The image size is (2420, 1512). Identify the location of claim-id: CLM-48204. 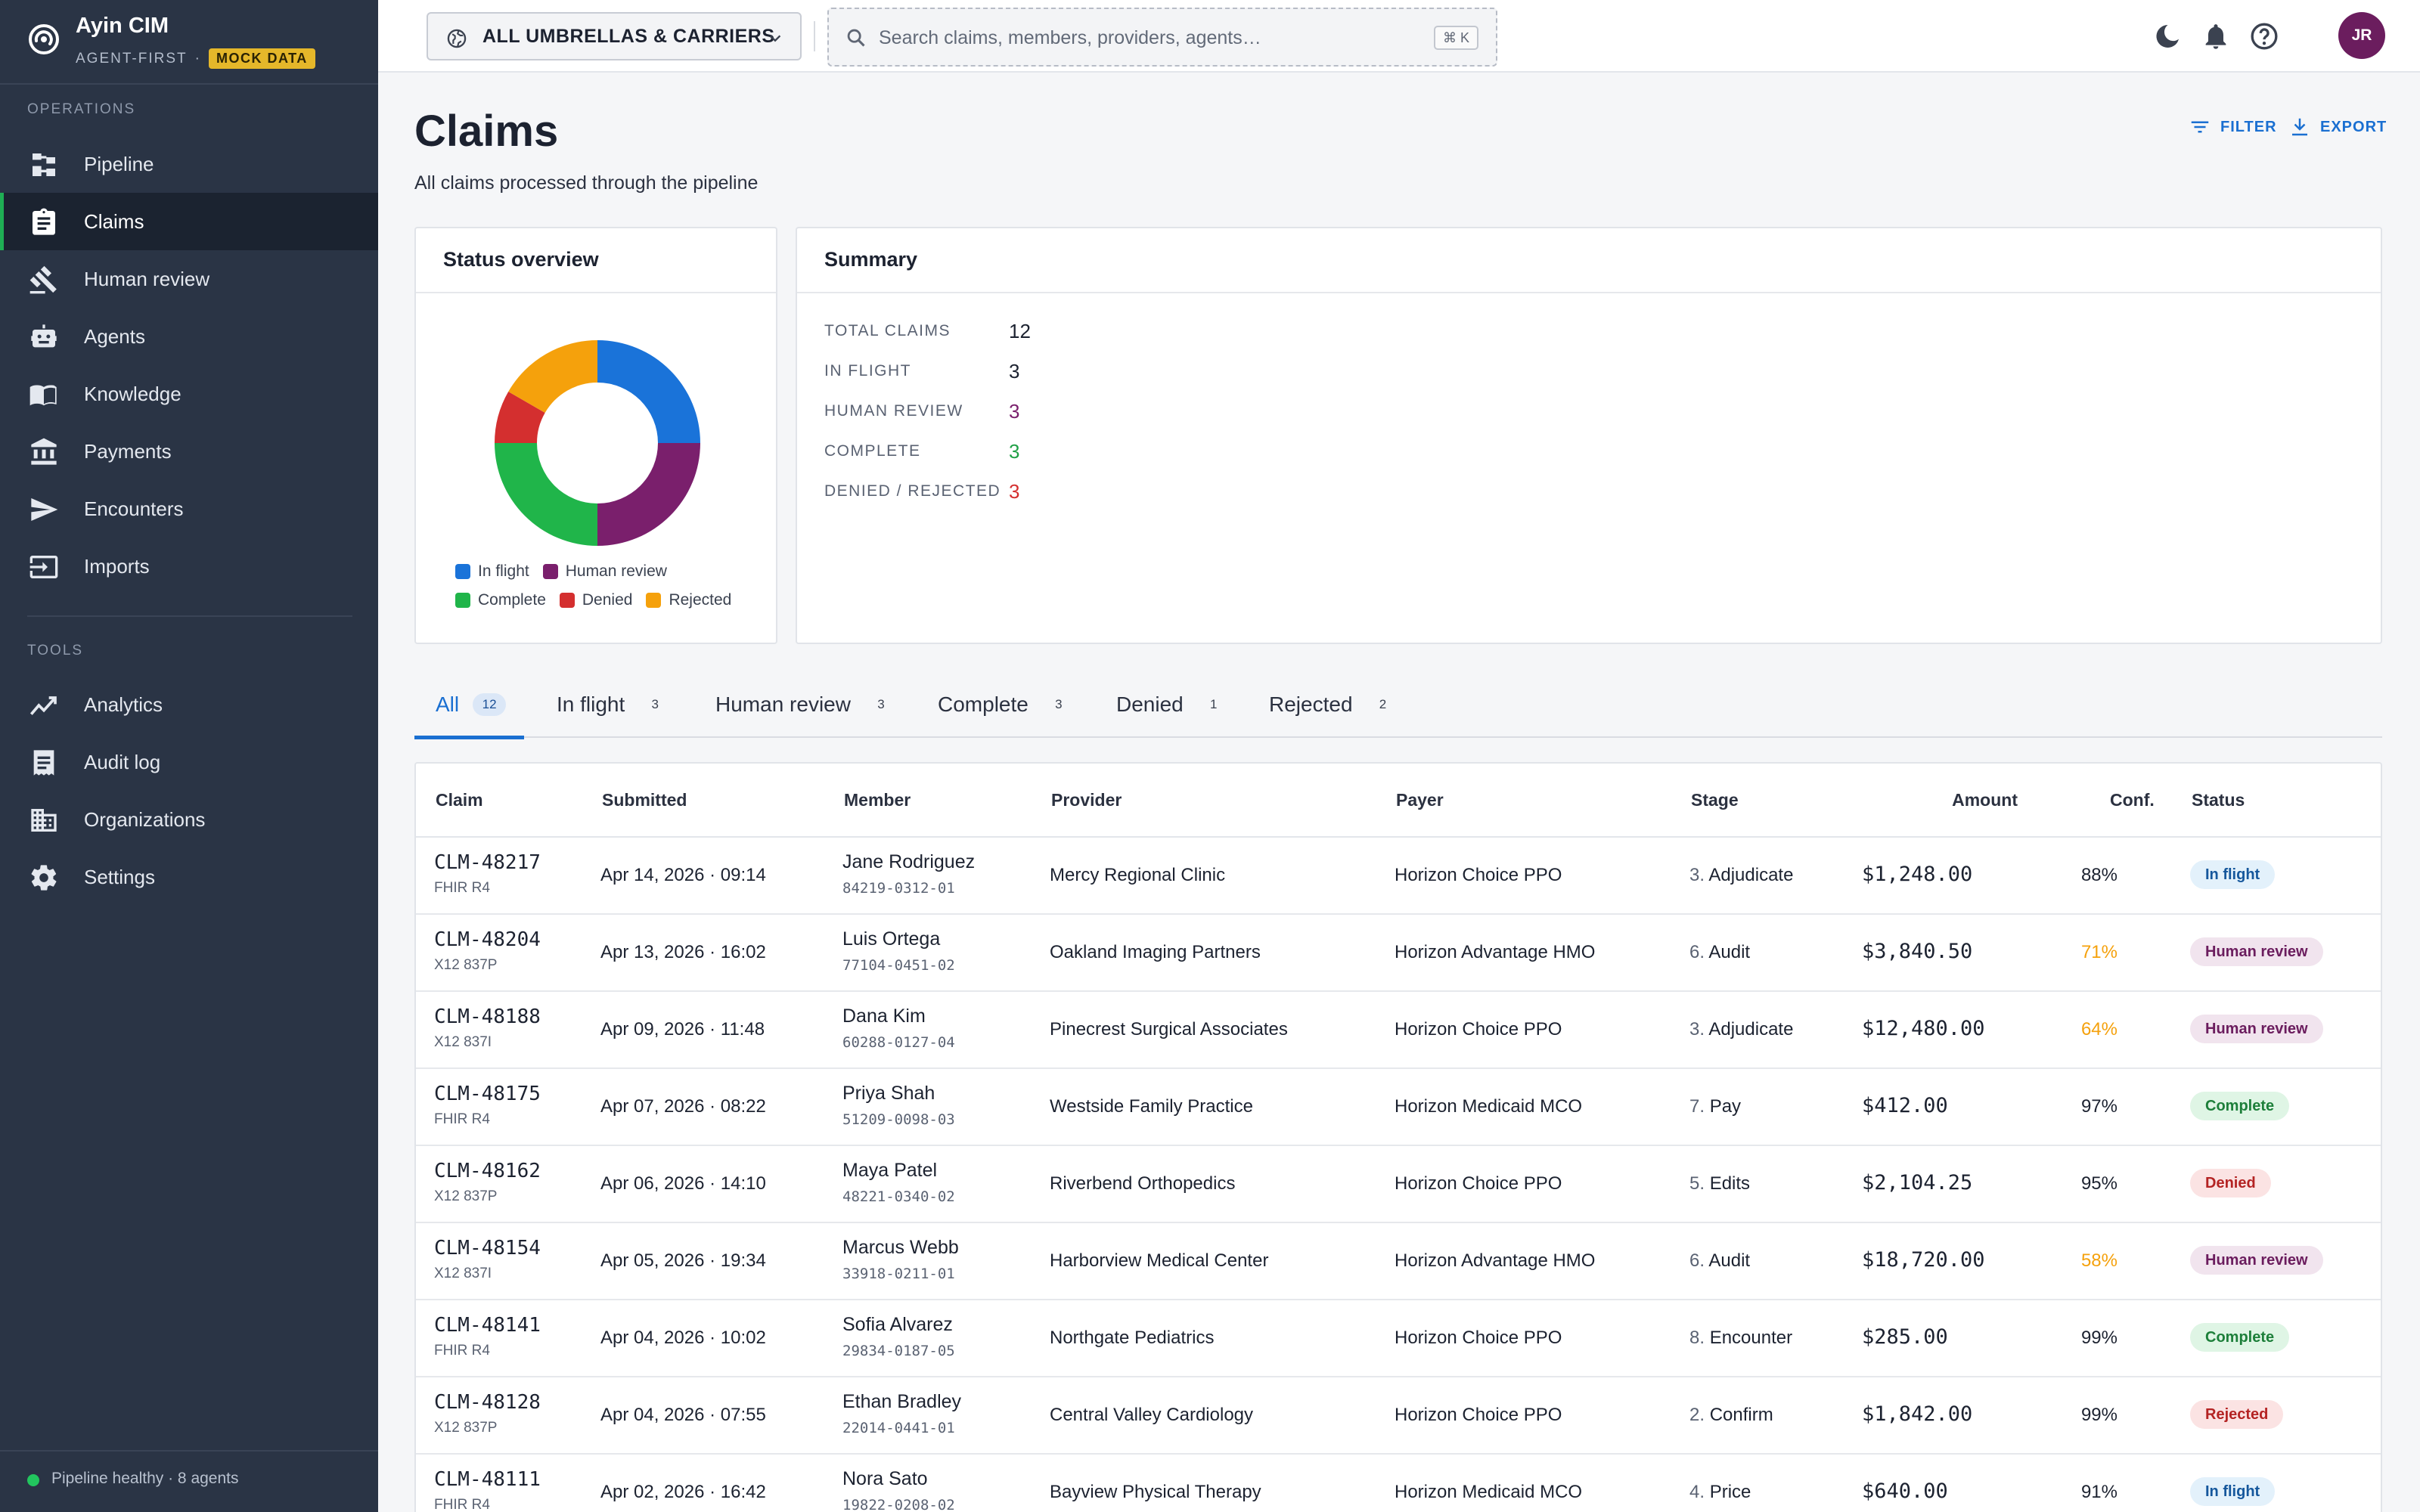
(488, 940).